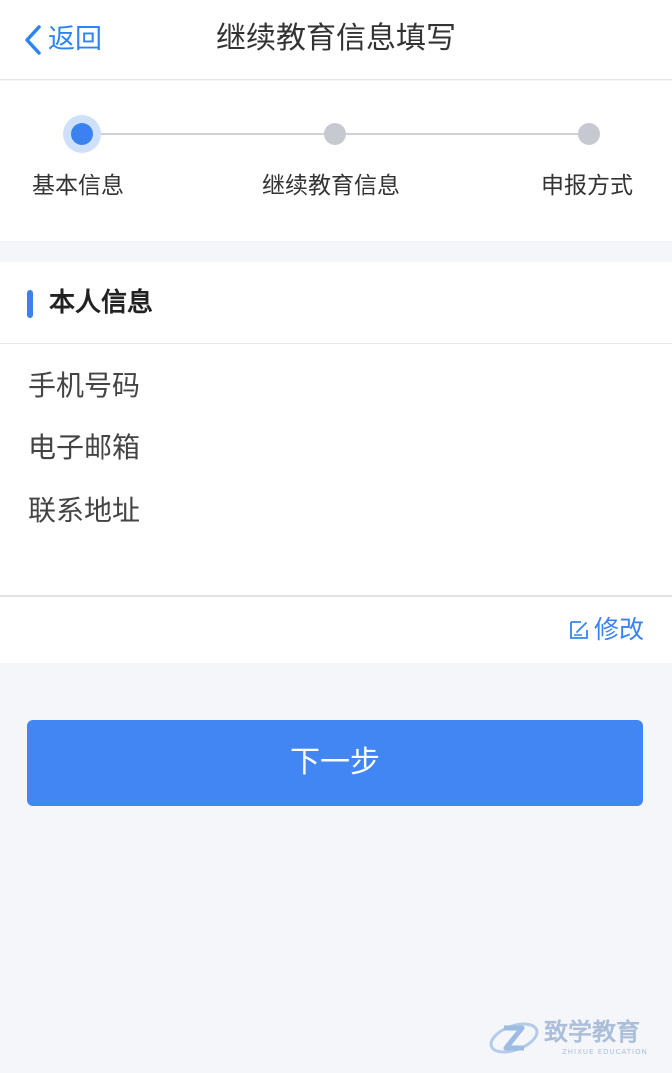 This screenshot has width=672, height=1073. What do you see at coordinates (618, 629) in the screenshot?
I see `edit-label: 修改` at bounding box center [618, 629].